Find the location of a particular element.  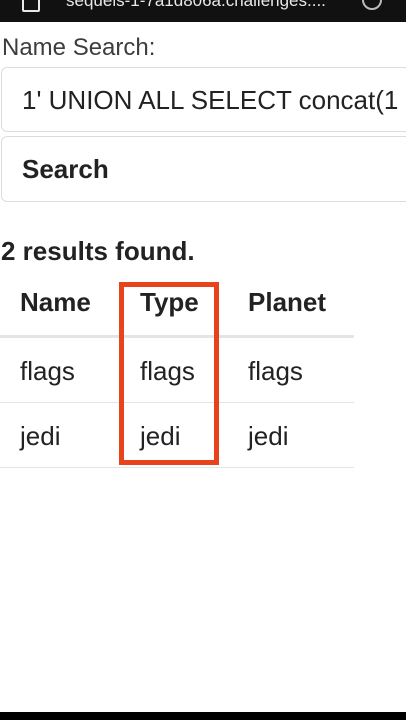

cell-planet: jedi is located at coordinates (268, 436).